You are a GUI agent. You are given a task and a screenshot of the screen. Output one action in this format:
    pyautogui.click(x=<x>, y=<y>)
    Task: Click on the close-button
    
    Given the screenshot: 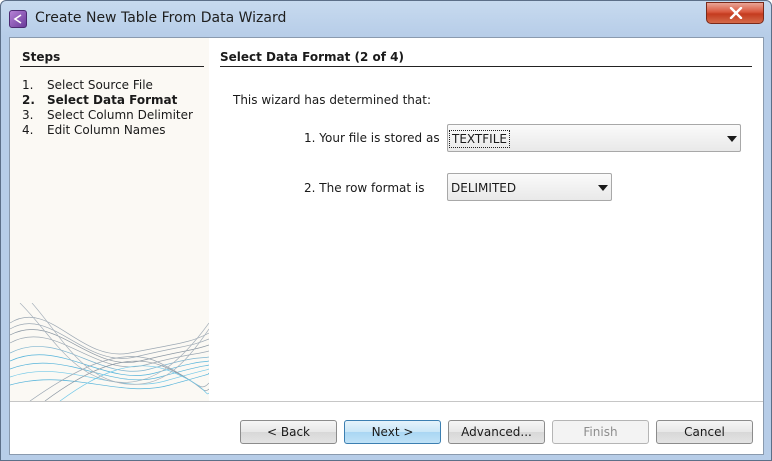 What is the action you would take?
    pyautogui.click(x=735, y=13)
    